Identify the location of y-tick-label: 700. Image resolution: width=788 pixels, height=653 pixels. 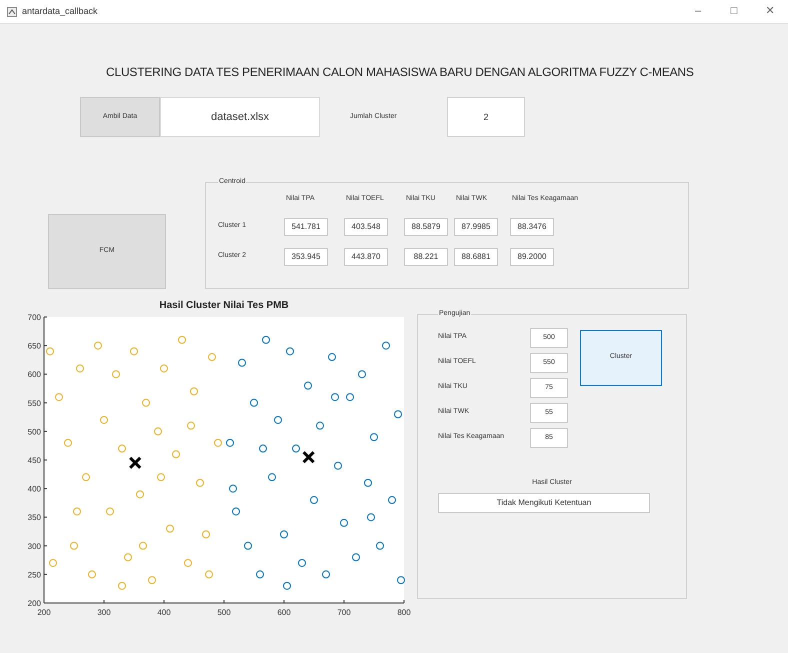
(34, 317).